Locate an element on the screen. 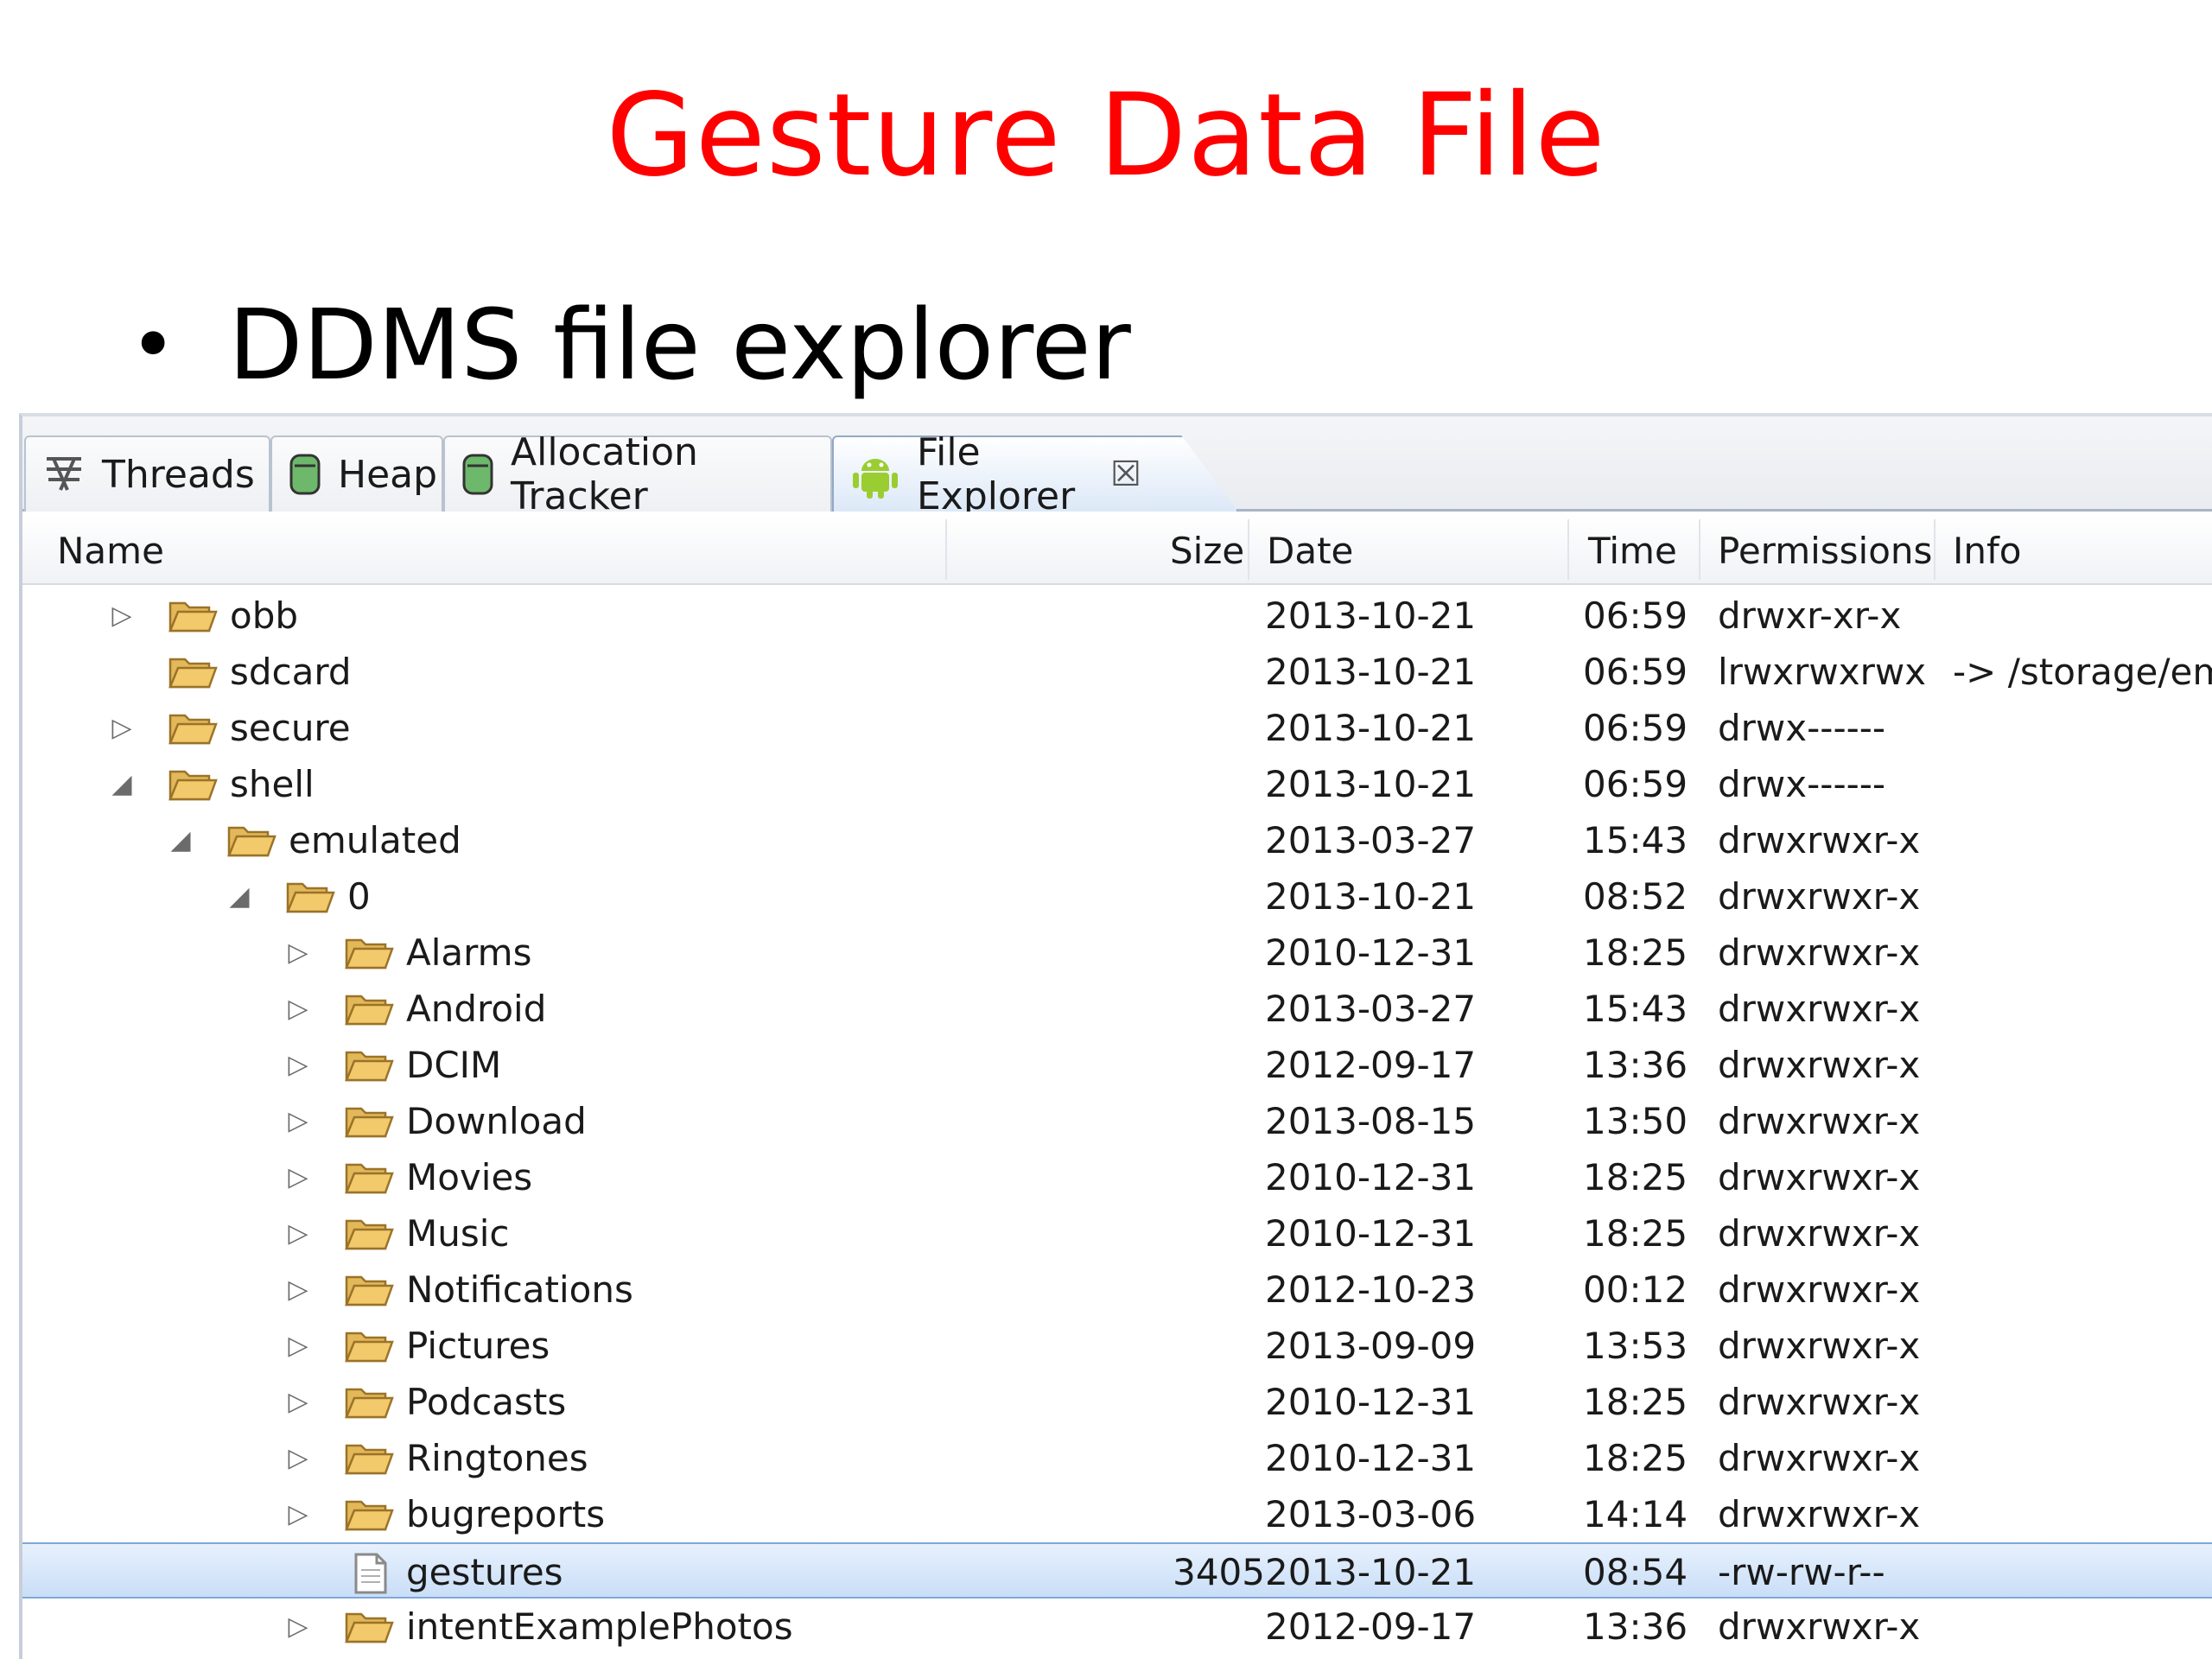  table-row: ▷ Pictures 2013-09-09 13:53 drwxrwxr-x is located at coordinates (1117, 1346).